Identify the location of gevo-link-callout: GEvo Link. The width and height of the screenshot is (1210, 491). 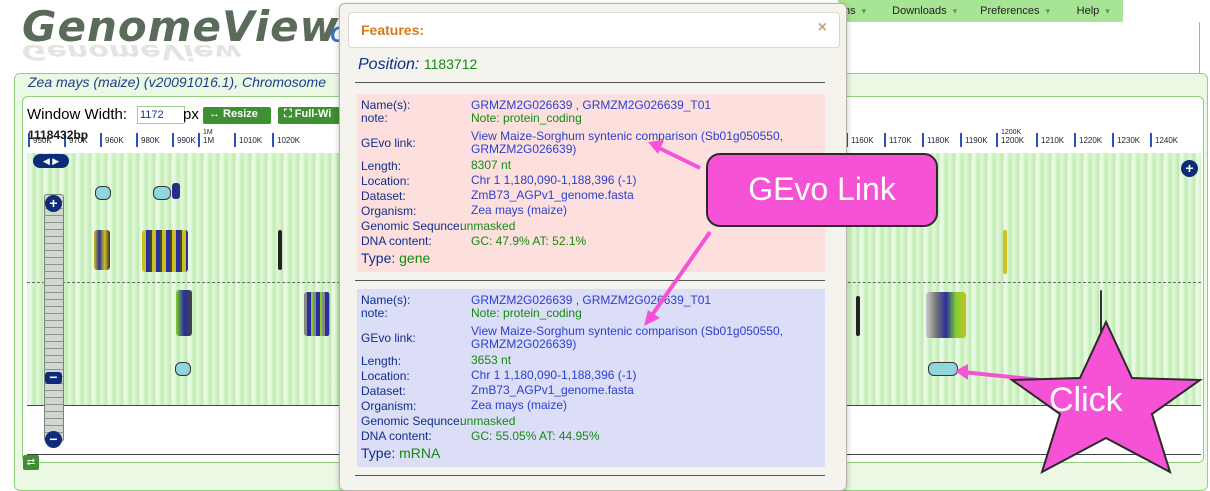
(822, 190).